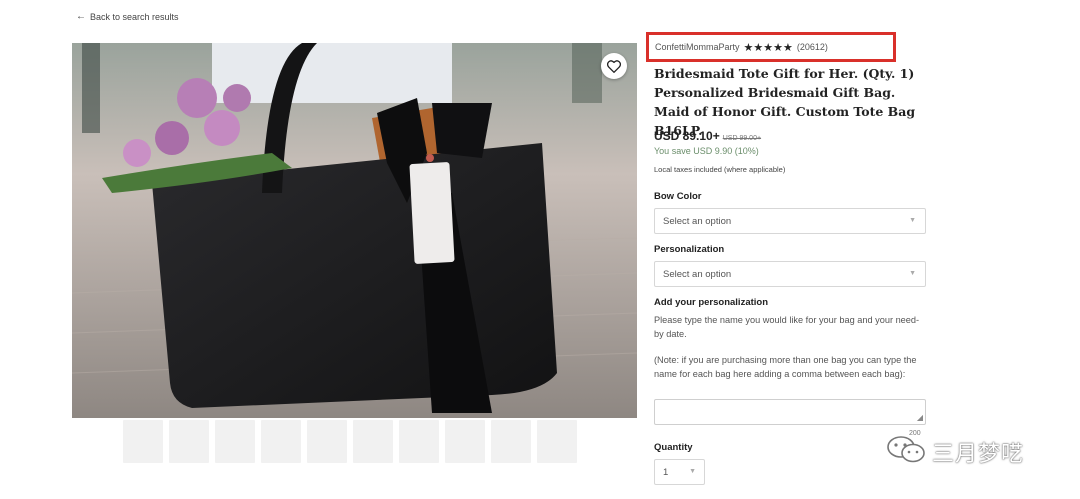 The image size is (1080, 499). I want to click on back-to-search-link: ← Back to search results, so click(127, 17).